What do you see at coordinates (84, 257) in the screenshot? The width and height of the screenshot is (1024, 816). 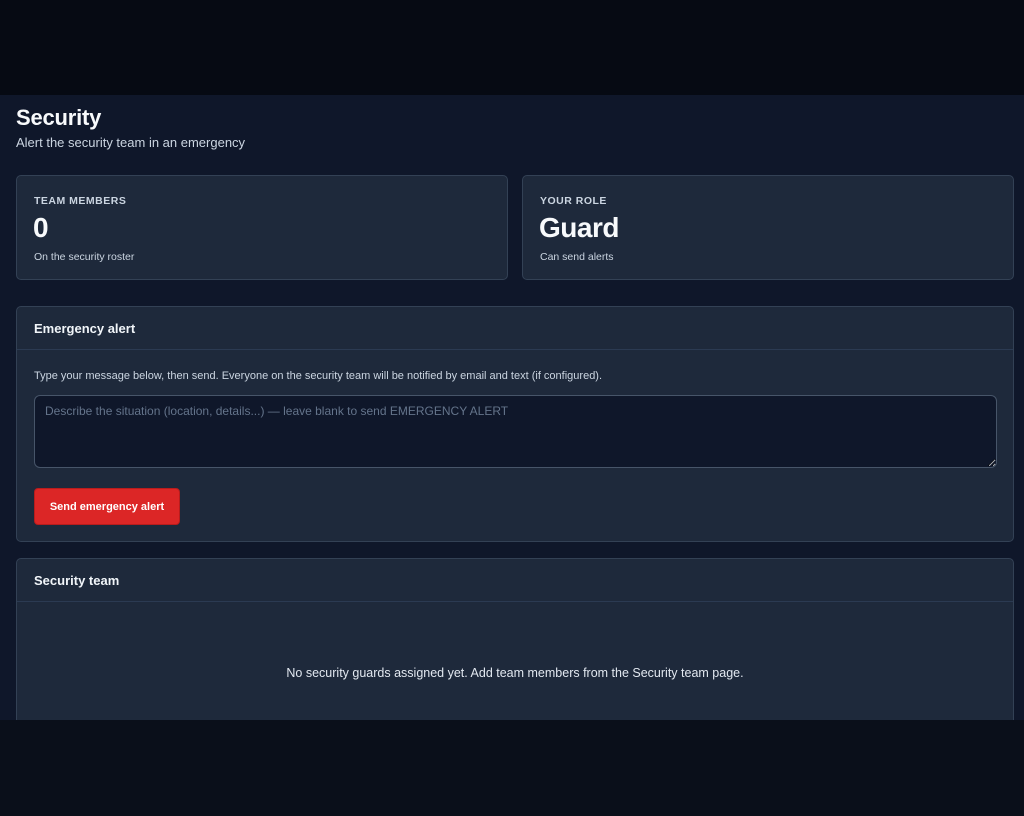 I see `team-members-note: On the security roster` at bounding box center [84, 257].